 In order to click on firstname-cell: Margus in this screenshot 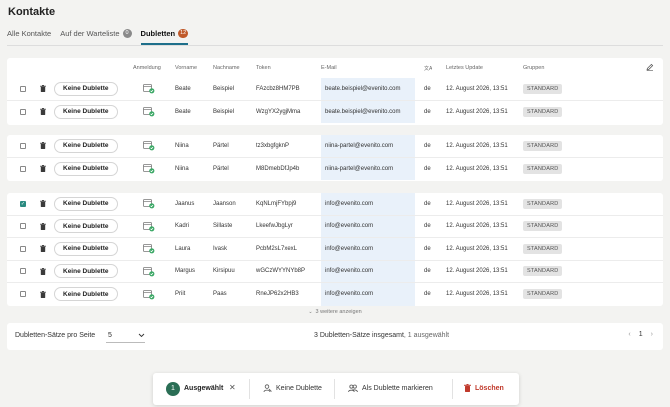, I will do `click(185, 271)`.